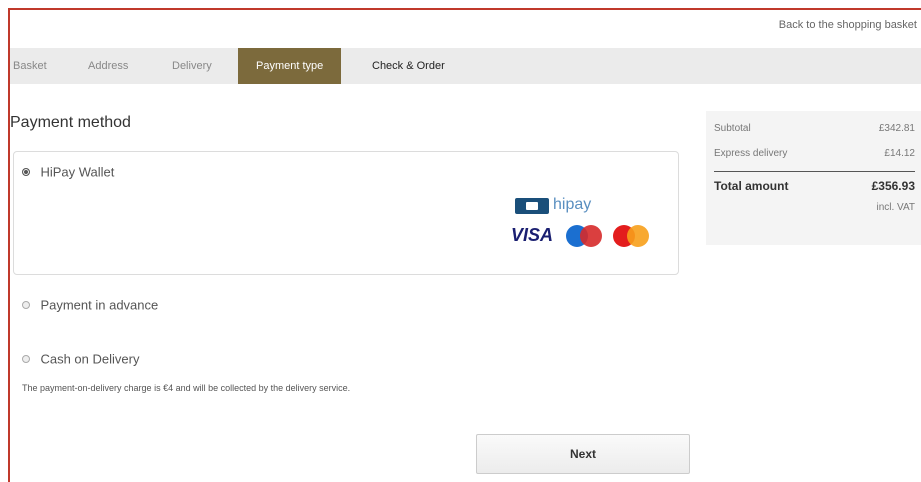 Image resolution: width=921 pixels, height=482 pixels. What do you see at coordinates (814, 171) in the screenshot?
I see `summary-divider` at bounding box center [814, 171].